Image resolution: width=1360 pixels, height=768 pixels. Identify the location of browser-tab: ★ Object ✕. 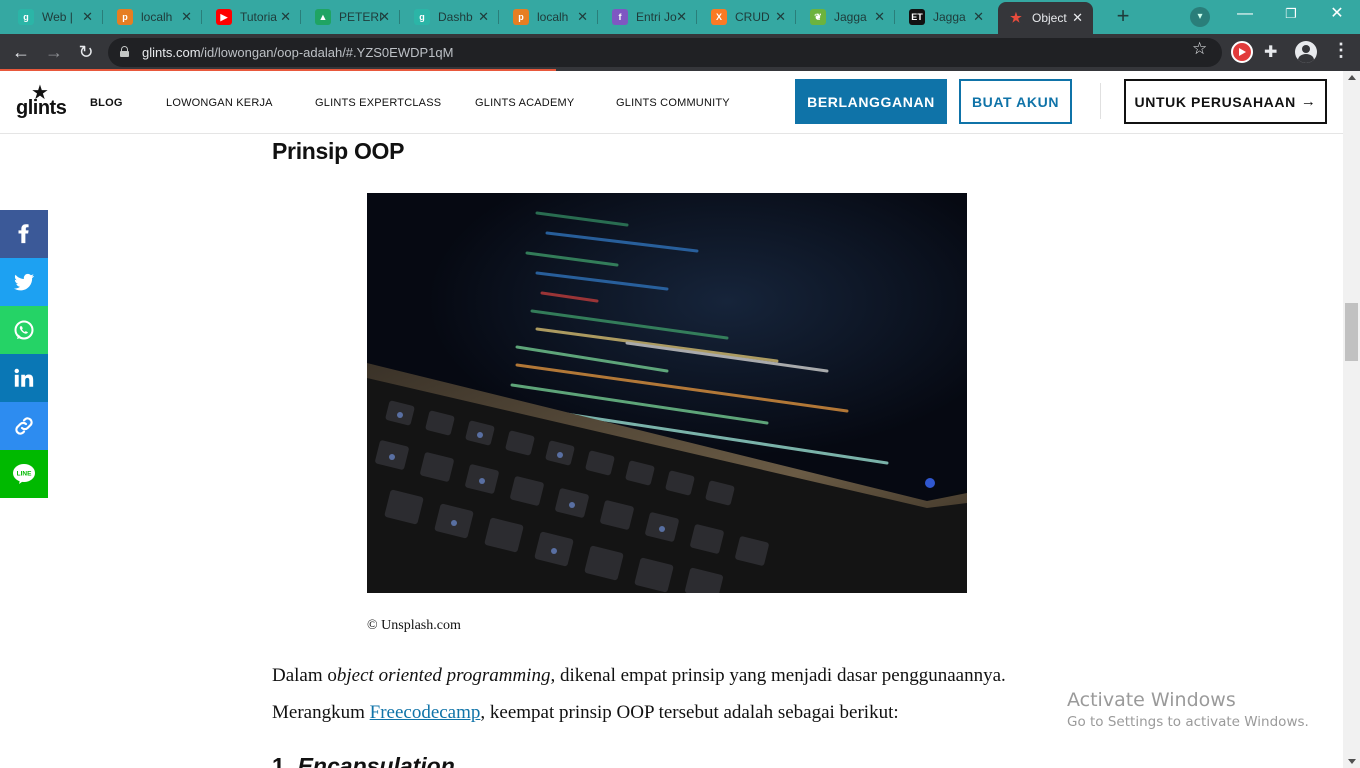
(1045, 18).